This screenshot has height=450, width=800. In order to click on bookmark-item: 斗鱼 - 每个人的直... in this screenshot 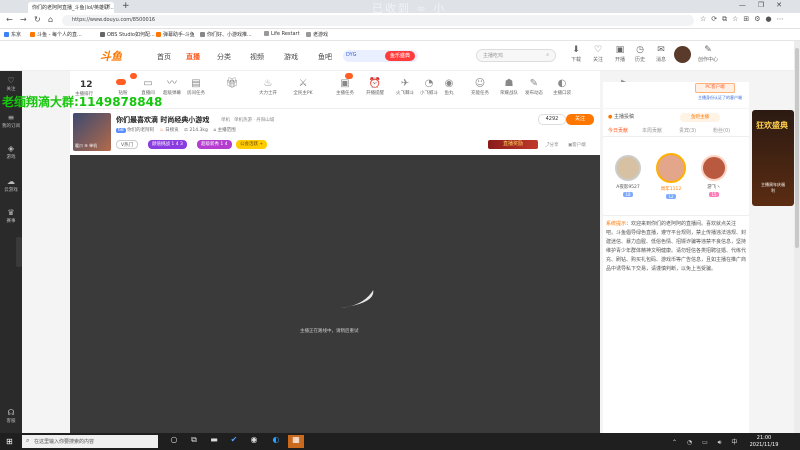, I will do `click(56, 34)`.